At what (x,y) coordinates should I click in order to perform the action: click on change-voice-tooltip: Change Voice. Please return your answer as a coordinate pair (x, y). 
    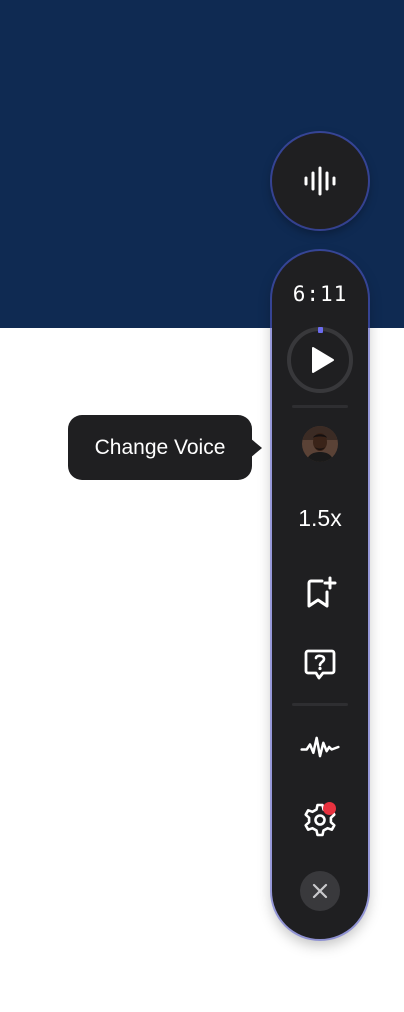
    Looking at the image, I should click on (160, 447).